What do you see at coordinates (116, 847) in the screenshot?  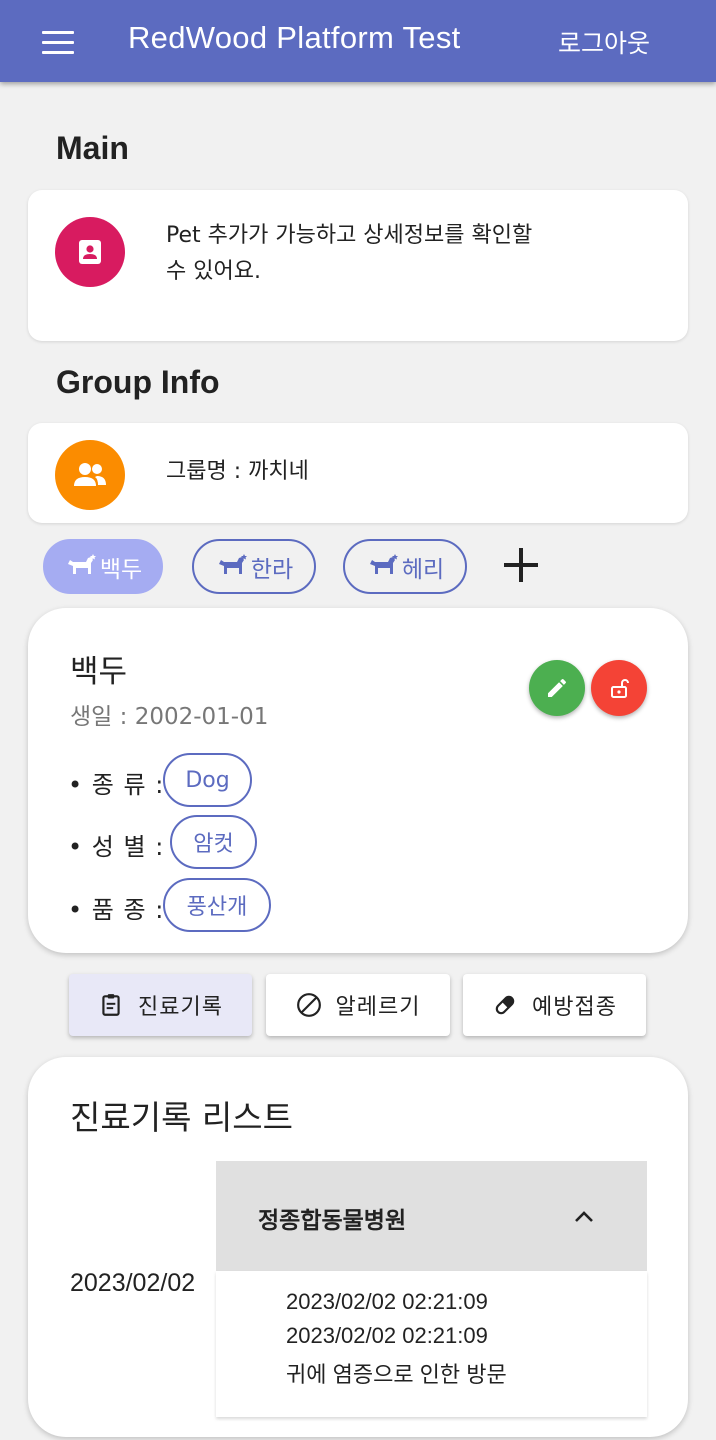 I see `gender-label: • 성 별 :` at bounding box center [116, 847].